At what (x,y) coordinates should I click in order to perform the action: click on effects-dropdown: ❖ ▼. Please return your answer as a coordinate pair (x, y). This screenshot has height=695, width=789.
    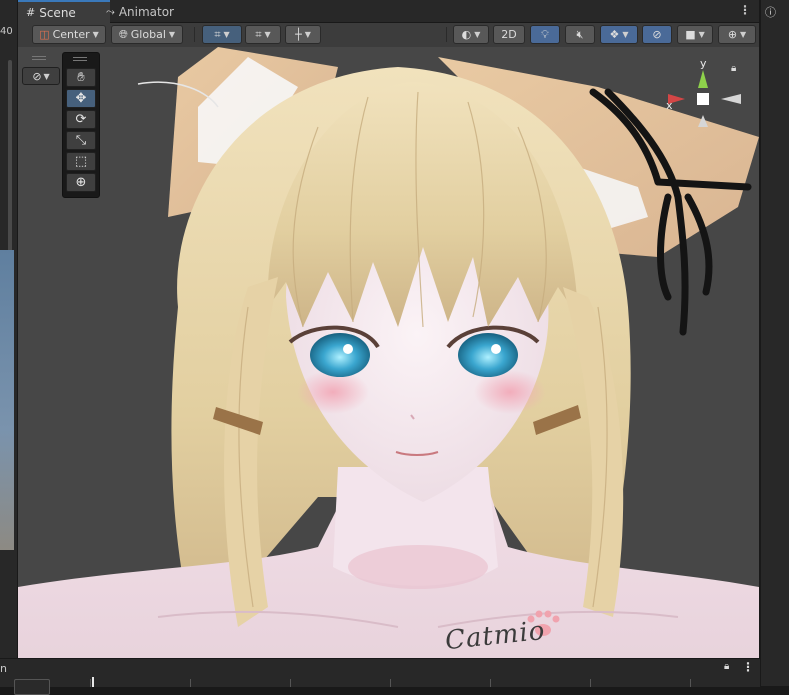
    Looking at the image, I should click on (619, 34).